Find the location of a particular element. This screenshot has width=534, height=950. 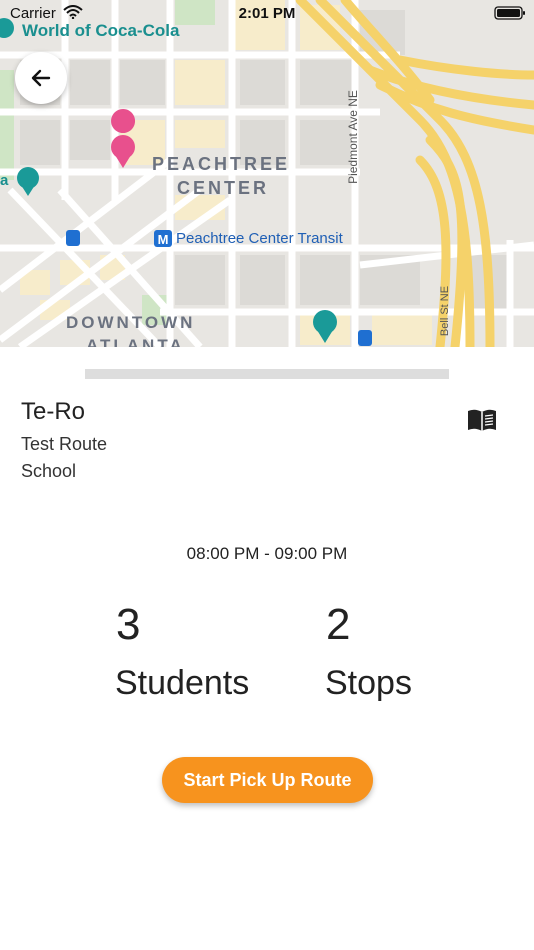

sheet-drag-handle is located at coordinates (267, 374).